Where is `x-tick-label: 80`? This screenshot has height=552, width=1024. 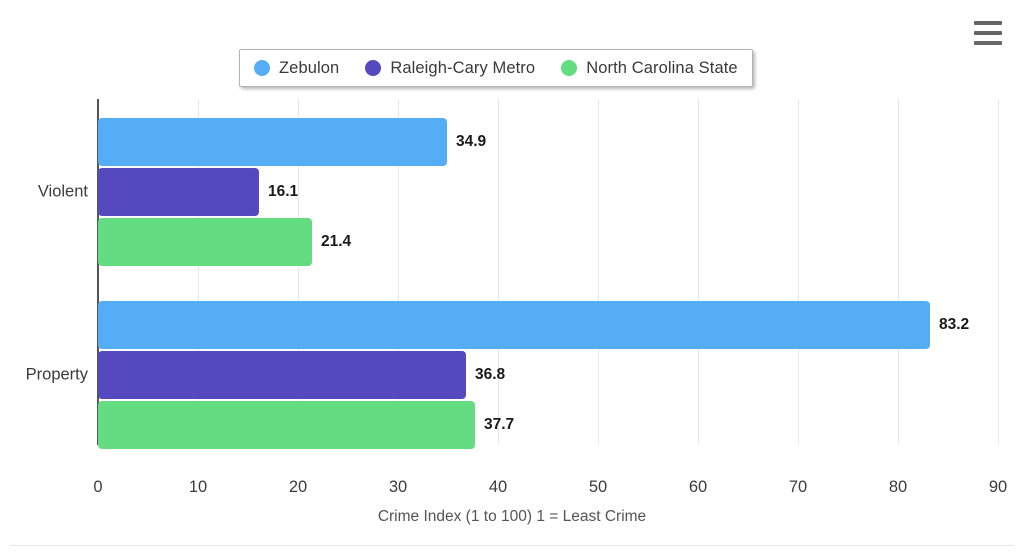
x-tick-label: 80 is located at coordinates (898, 487).